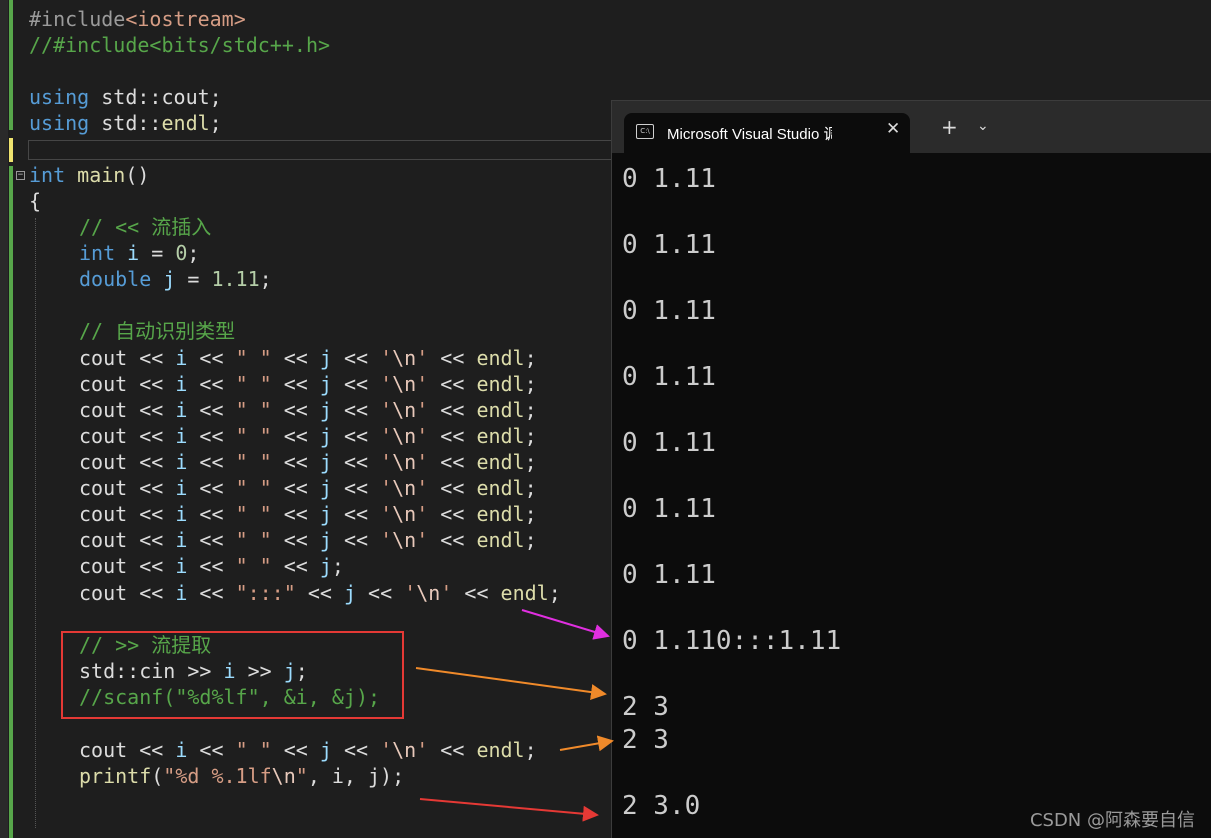 This screenshot has height=838, width=1211. Describe the element at coordinates (514, 715) in the screenshot. I see `annotation-arrows` at that location.